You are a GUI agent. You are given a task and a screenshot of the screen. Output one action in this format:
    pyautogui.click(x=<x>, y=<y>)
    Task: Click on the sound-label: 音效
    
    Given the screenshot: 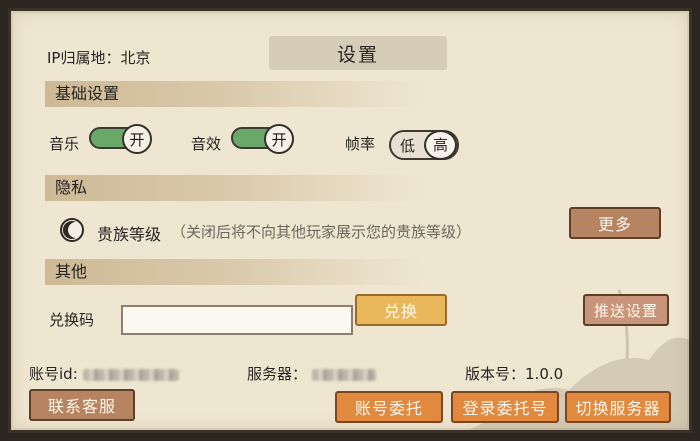 What is the action you would take?
    pyautogui.click(x=206, y=144)
    